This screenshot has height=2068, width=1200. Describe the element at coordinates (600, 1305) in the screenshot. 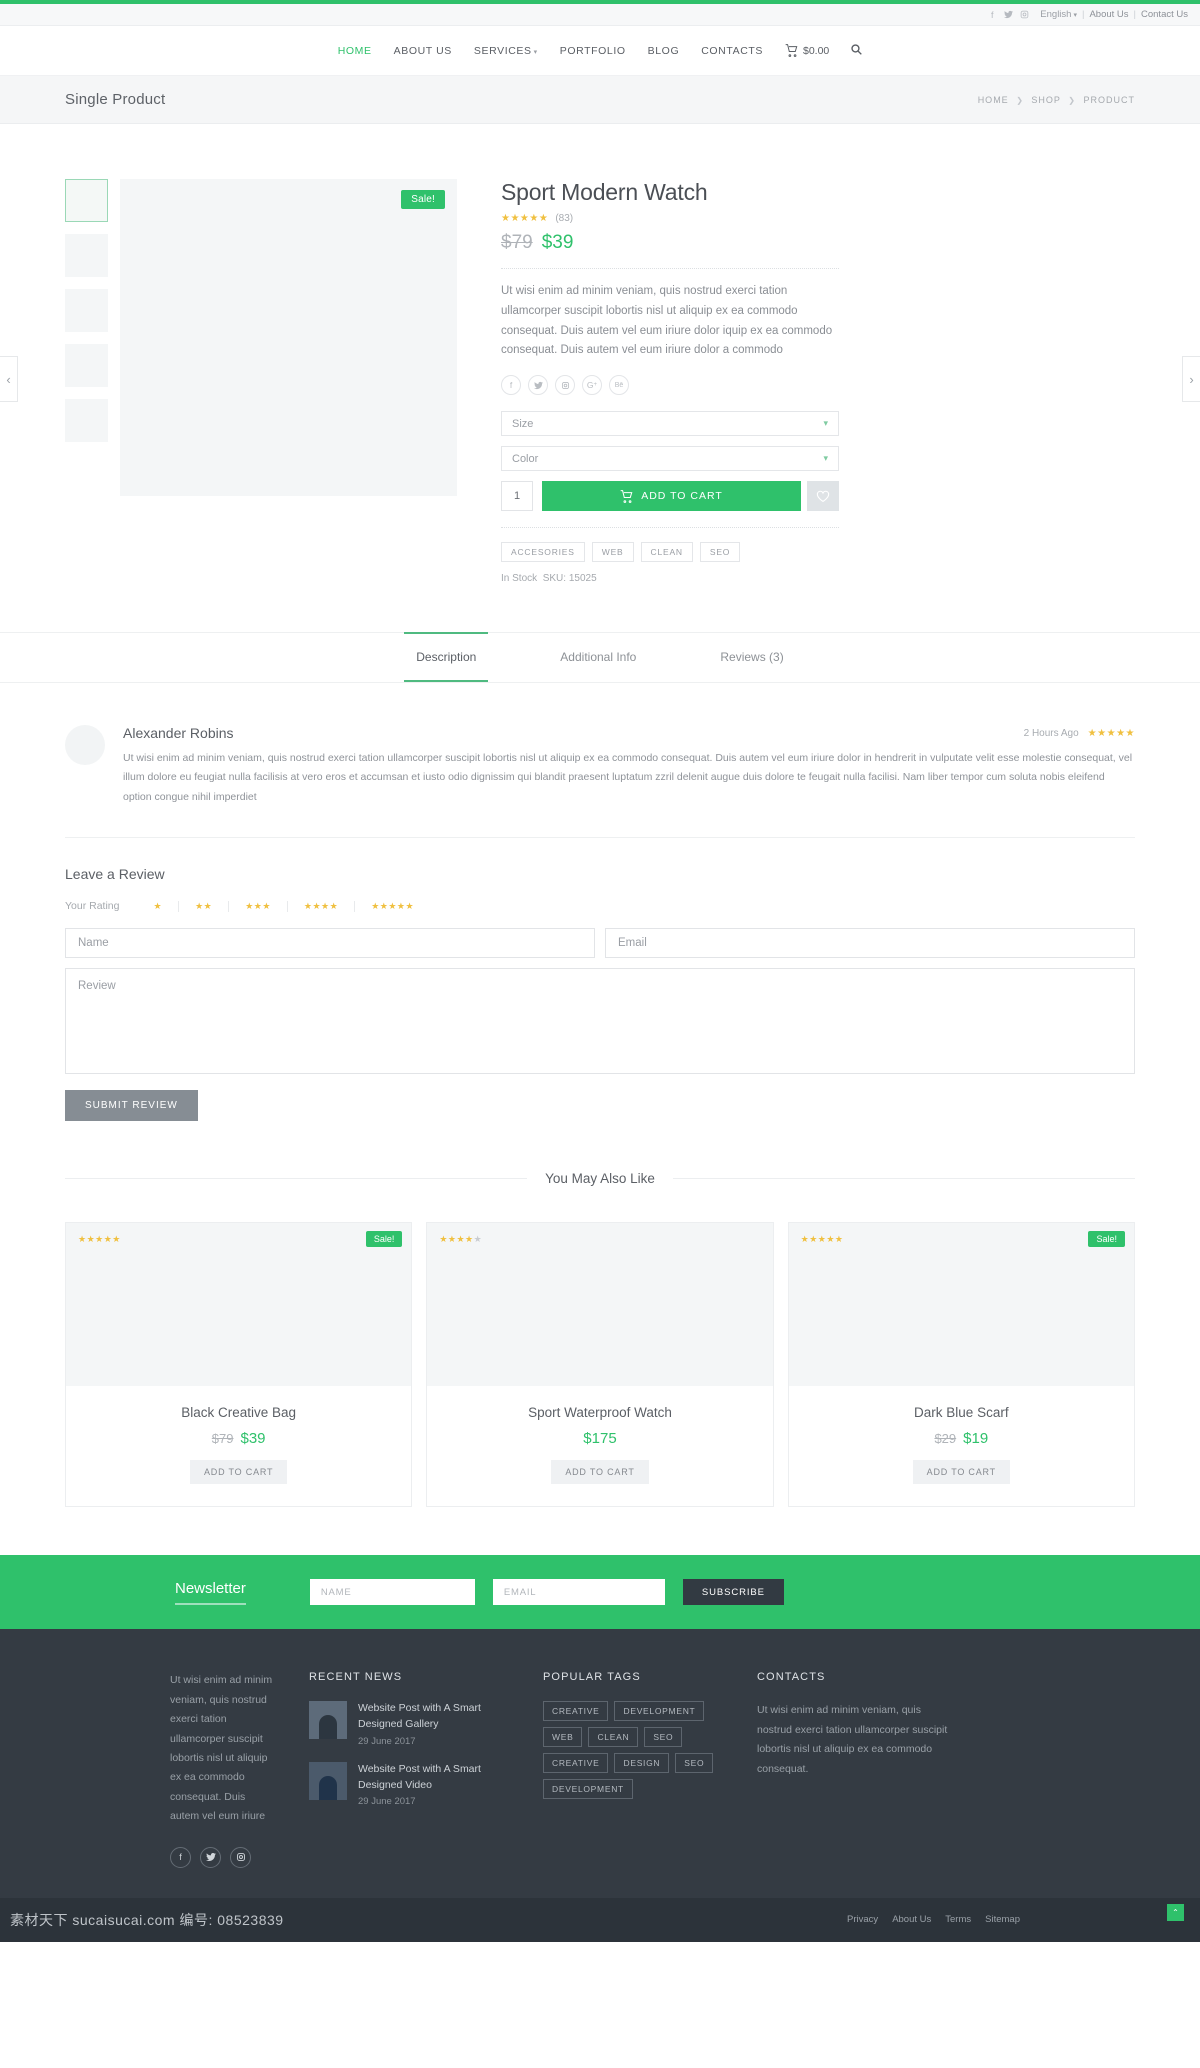

I see `product-card-image: ★★★★★` at that location.